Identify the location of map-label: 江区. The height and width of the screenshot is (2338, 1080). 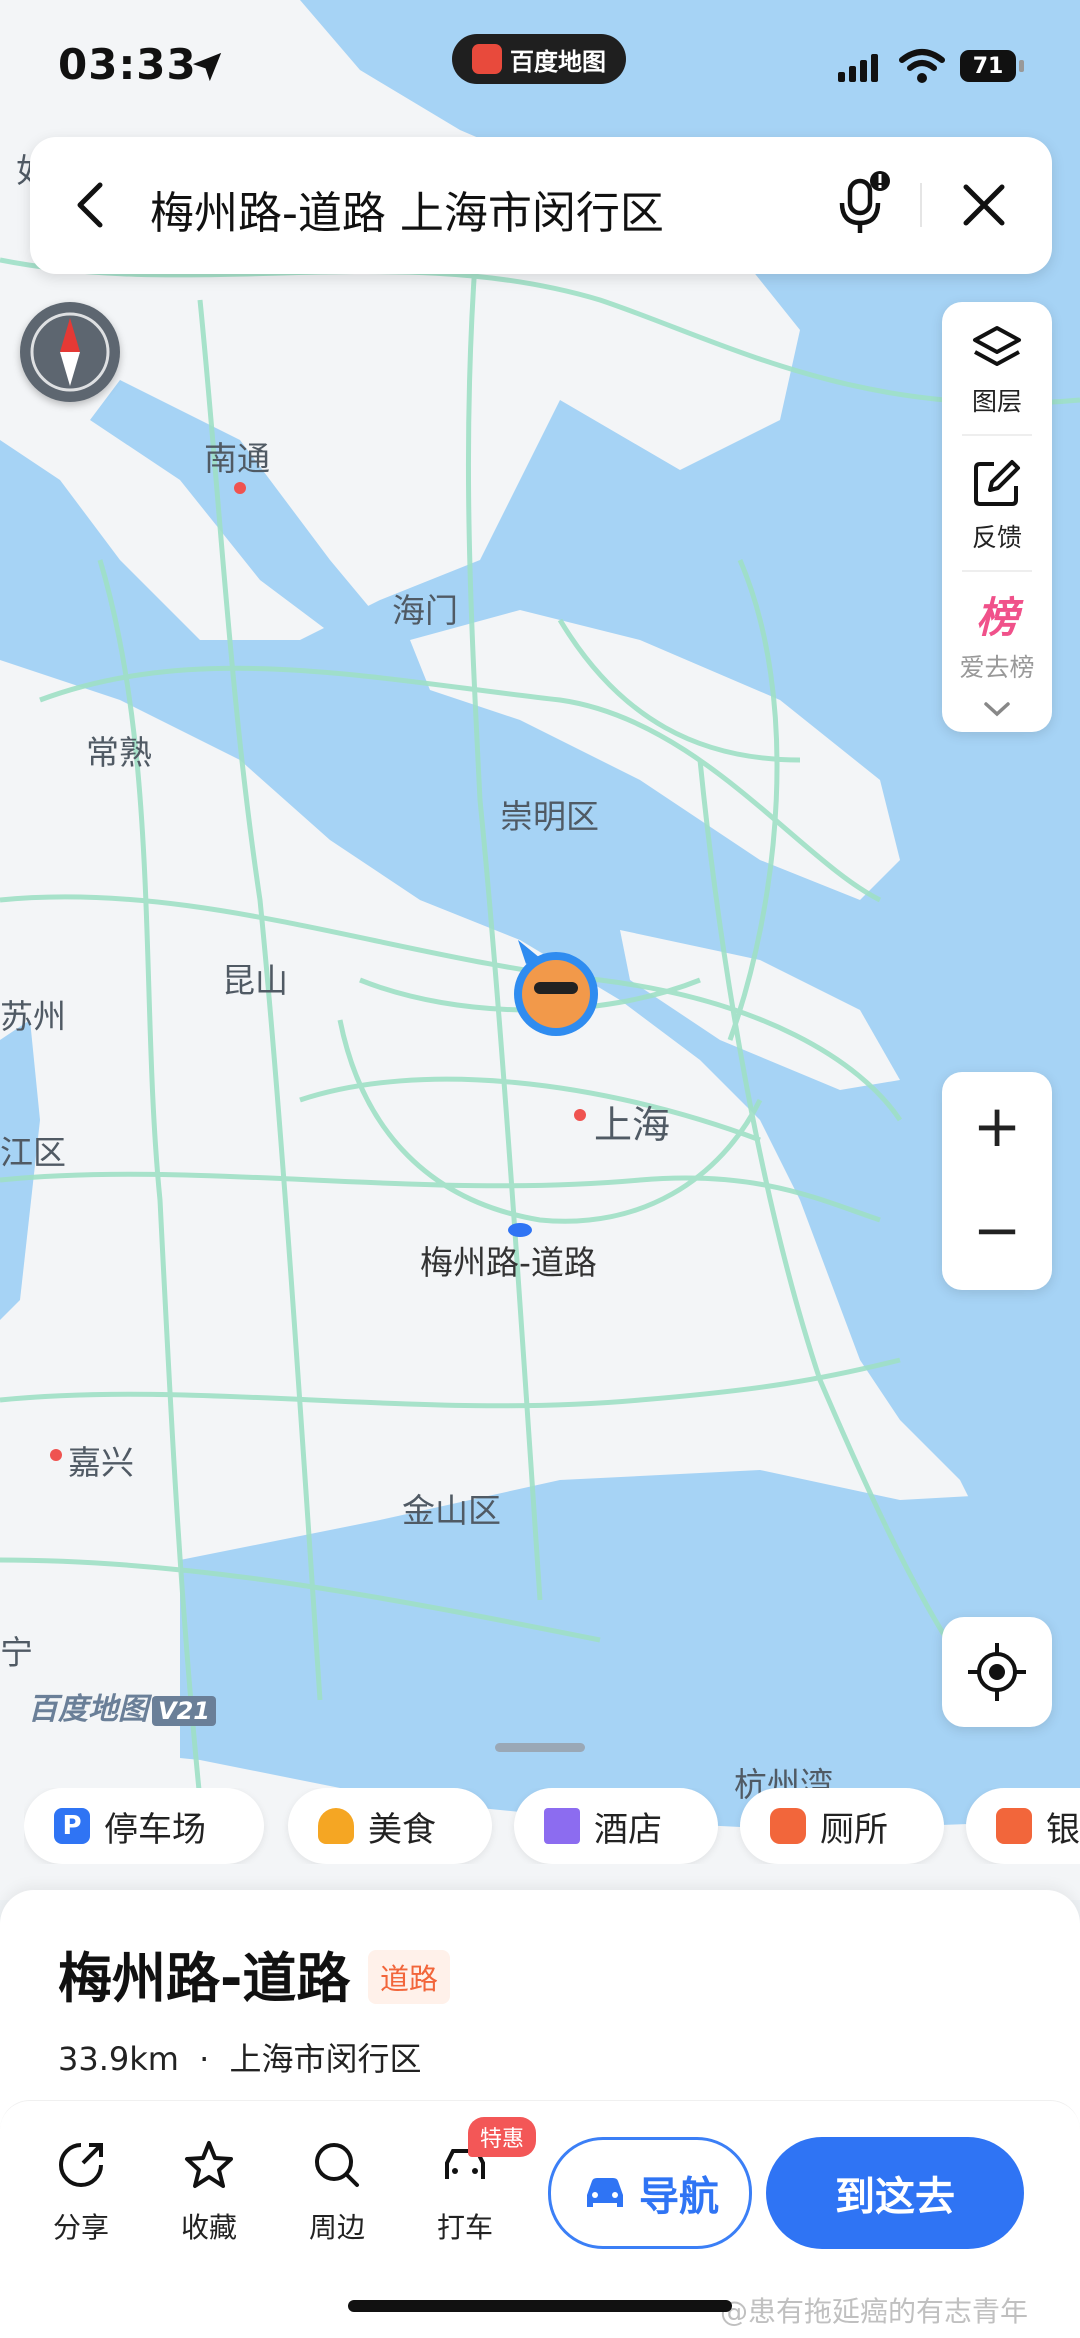
(33, 1152).